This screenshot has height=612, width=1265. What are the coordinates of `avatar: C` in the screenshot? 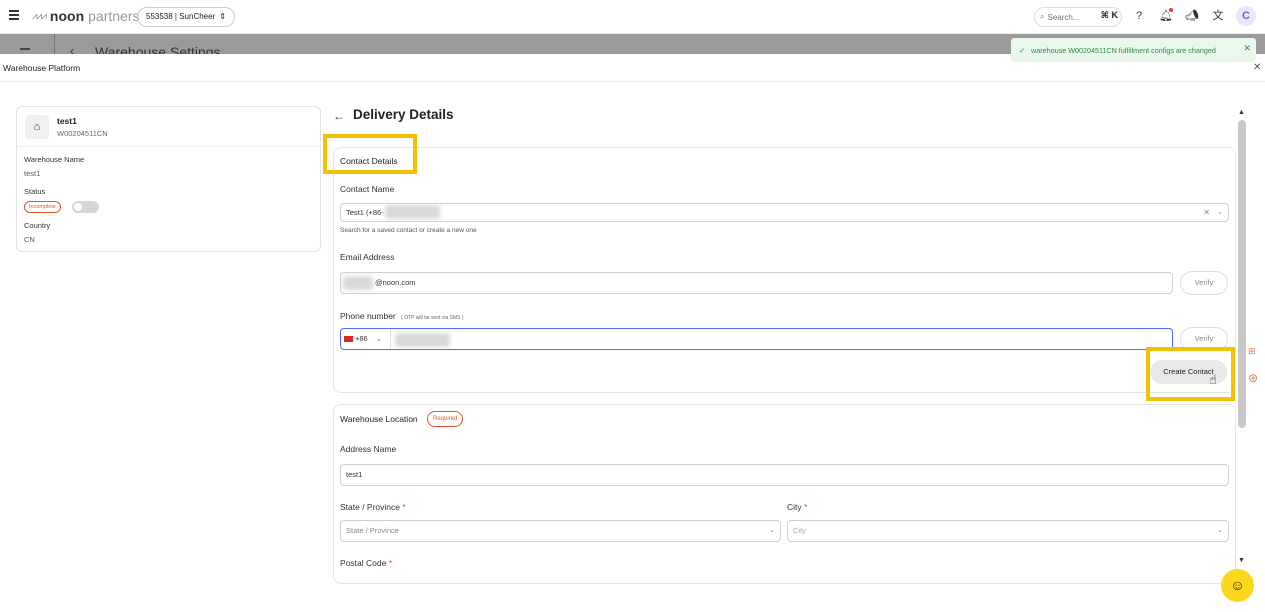 It's located at (1246, 16).